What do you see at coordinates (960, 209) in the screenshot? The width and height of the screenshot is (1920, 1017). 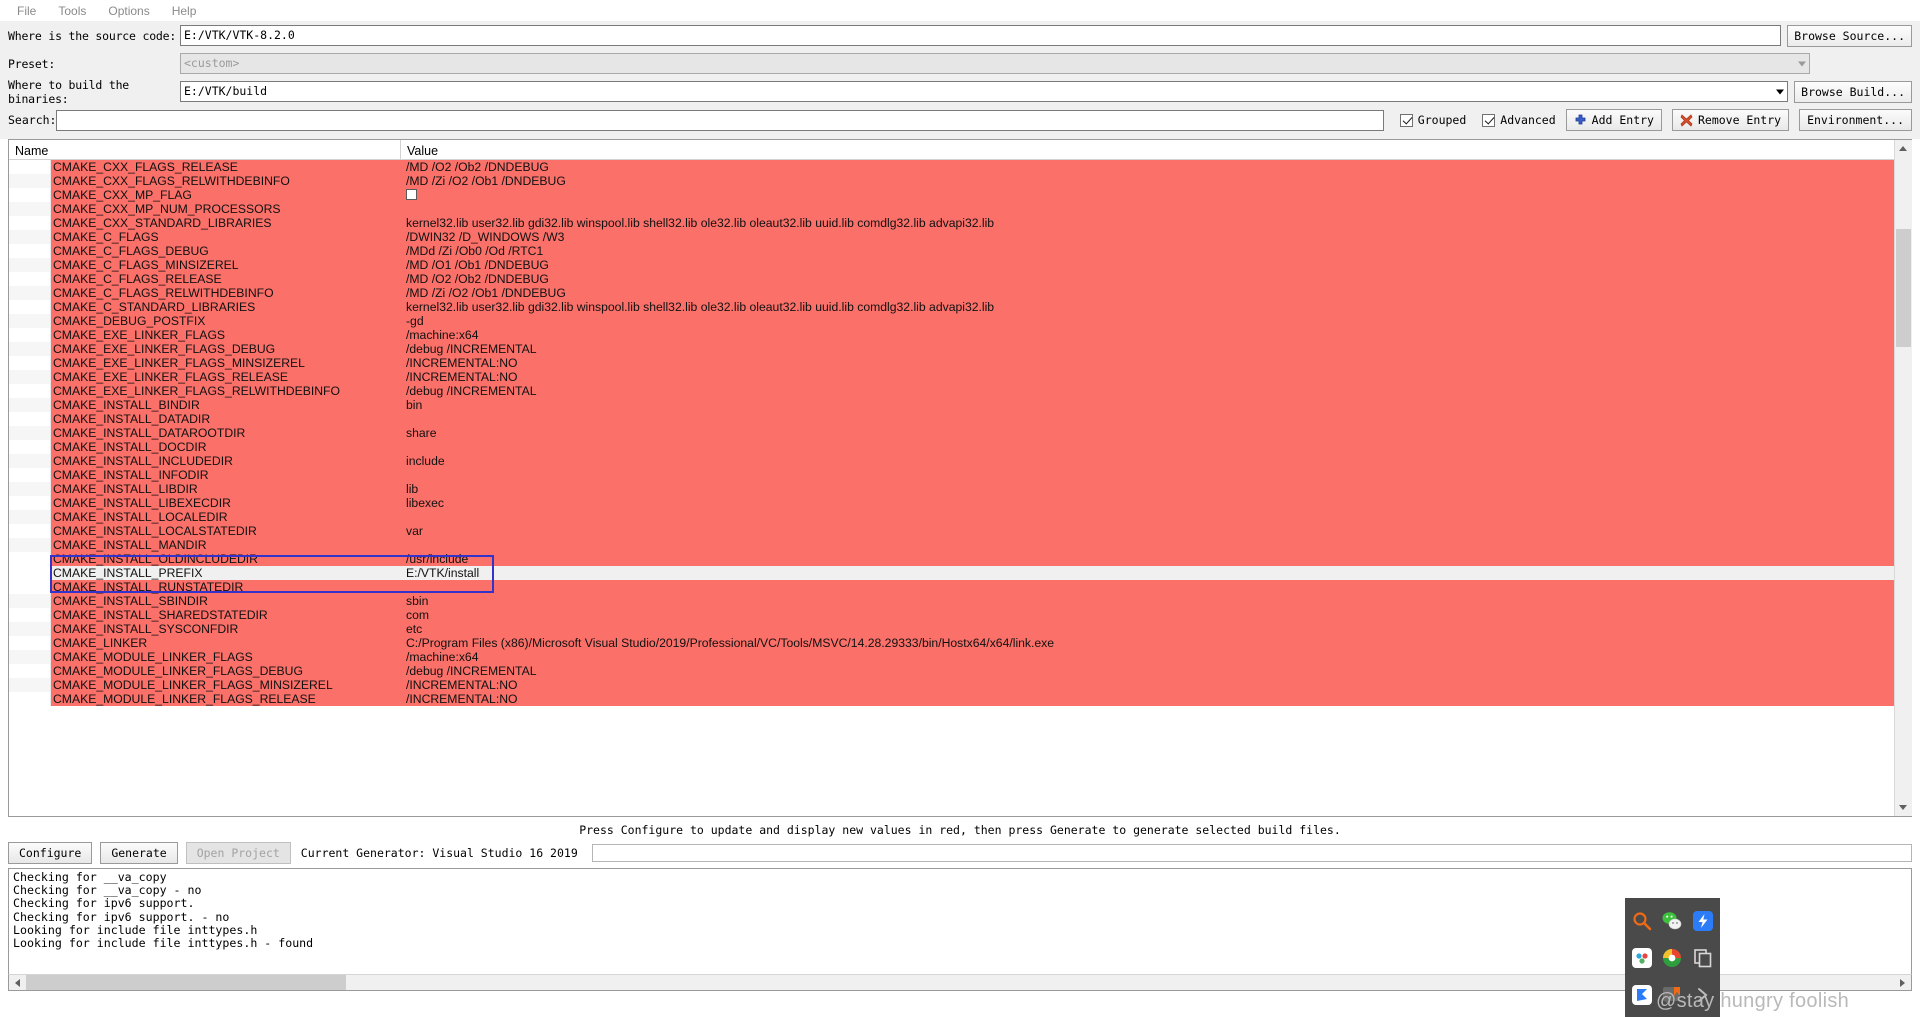 I see `table-row: CMAKE_CXX_MP_NUM_PROCESSORS` at bounding box center [960, 209].